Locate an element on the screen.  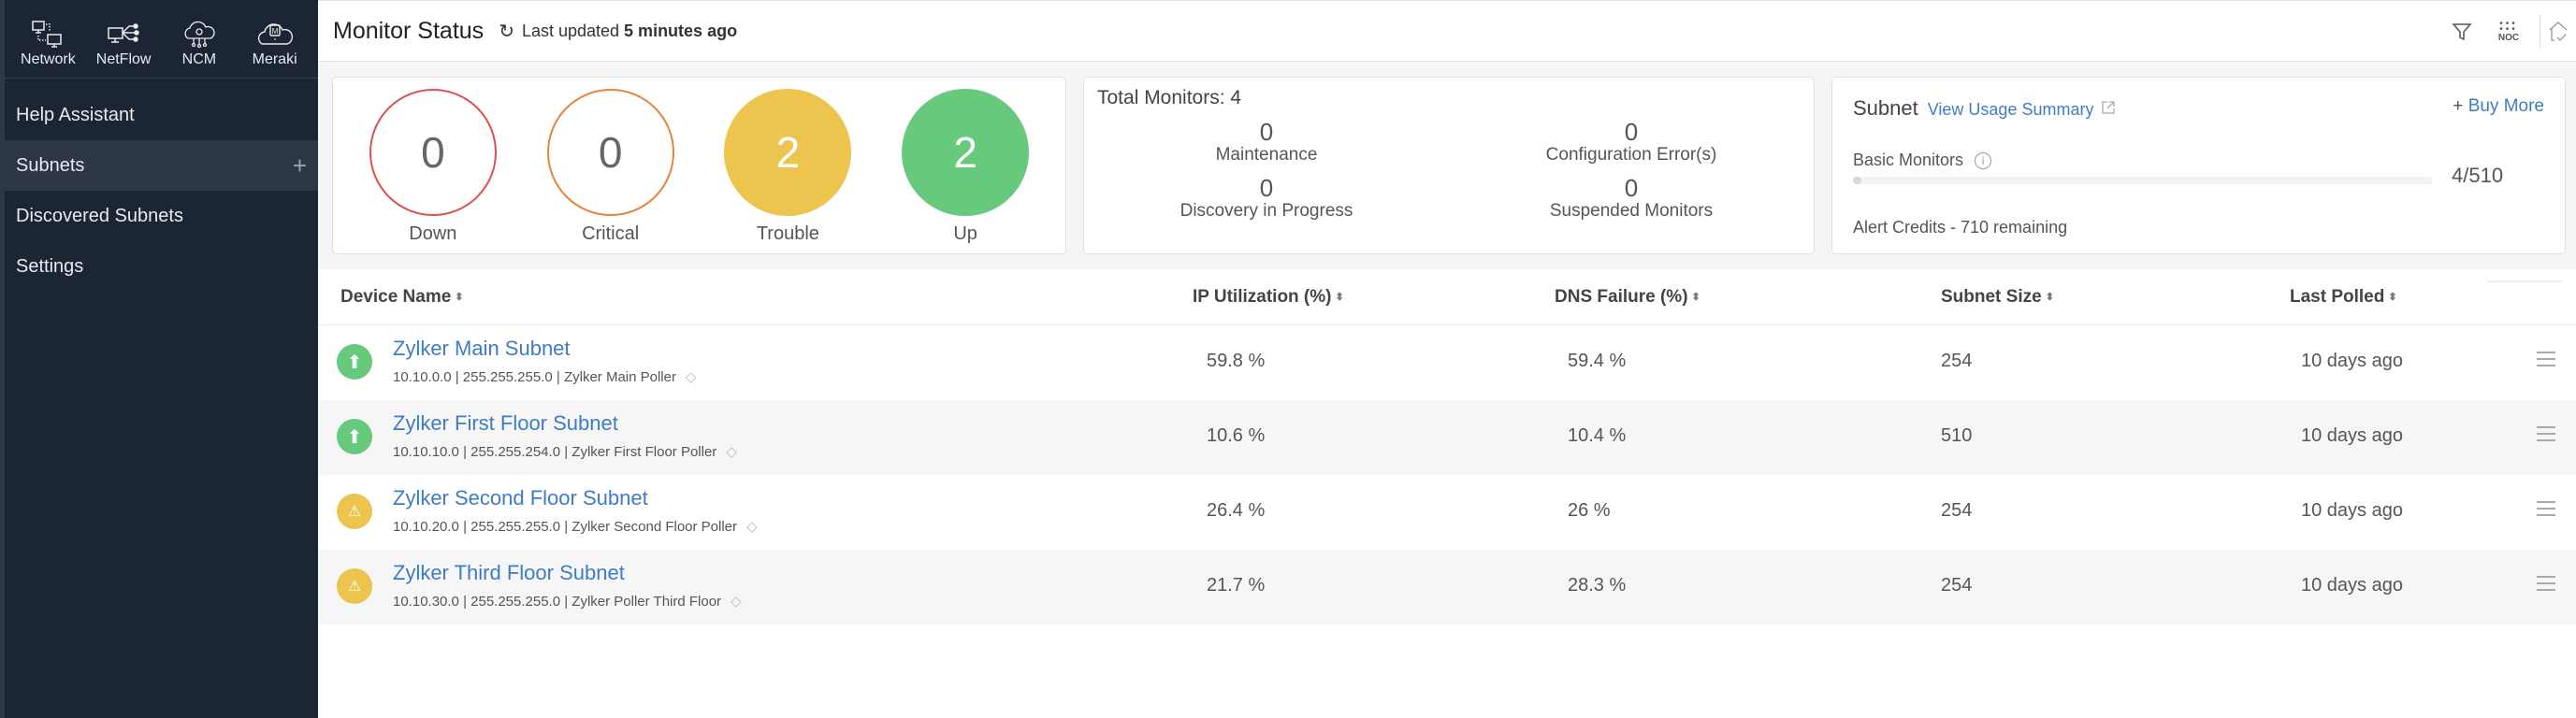
add-subnet-icon: + is located at coordinates (300, 165).